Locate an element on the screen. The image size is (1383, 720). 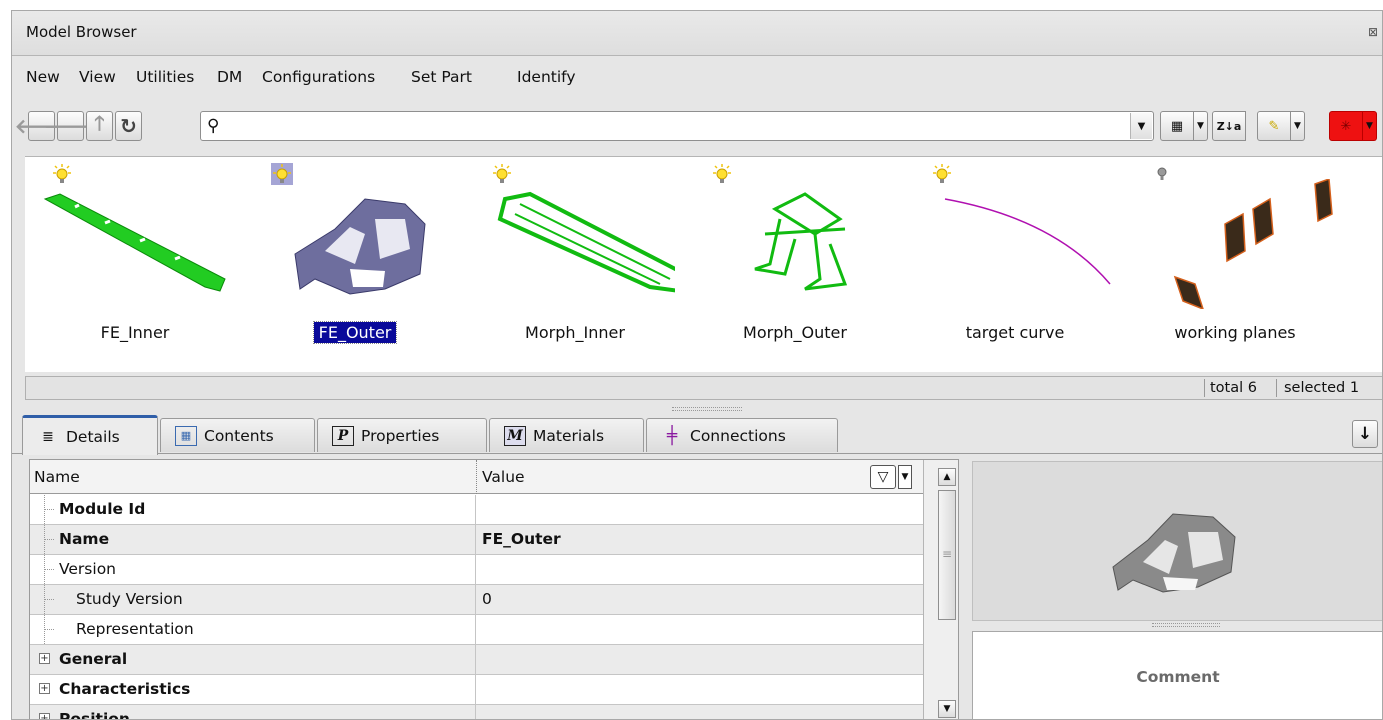
part-item: FE_Outer is located at coordinates (355, 265).